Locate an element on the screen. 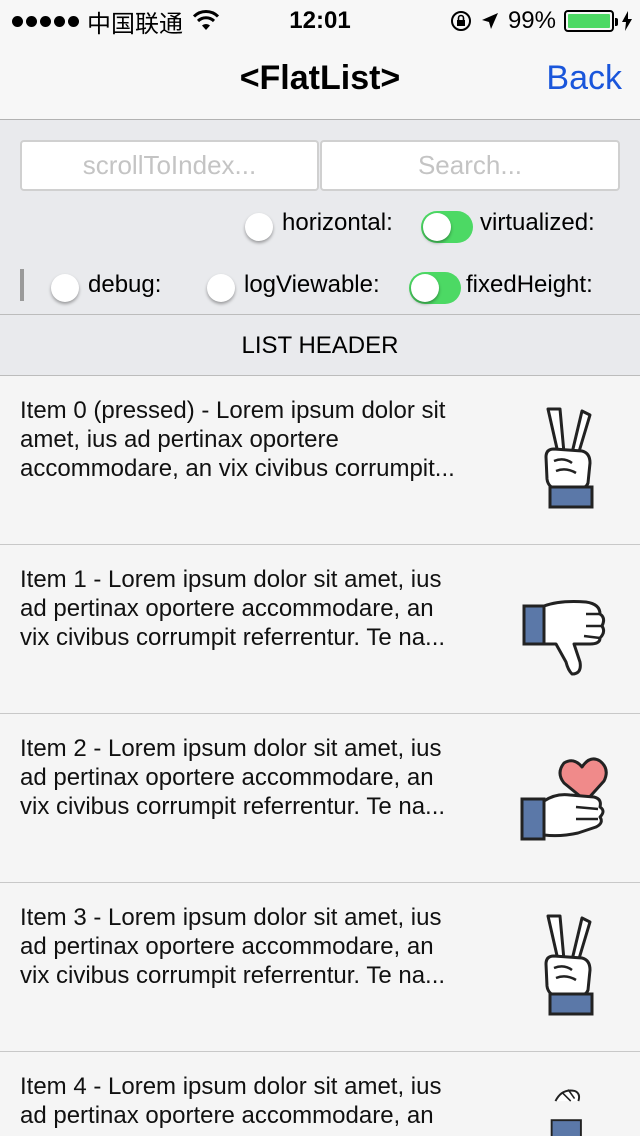 This screenshot has height=1136, width=640. debug-label: debug: is located at coordinates (125, 284).